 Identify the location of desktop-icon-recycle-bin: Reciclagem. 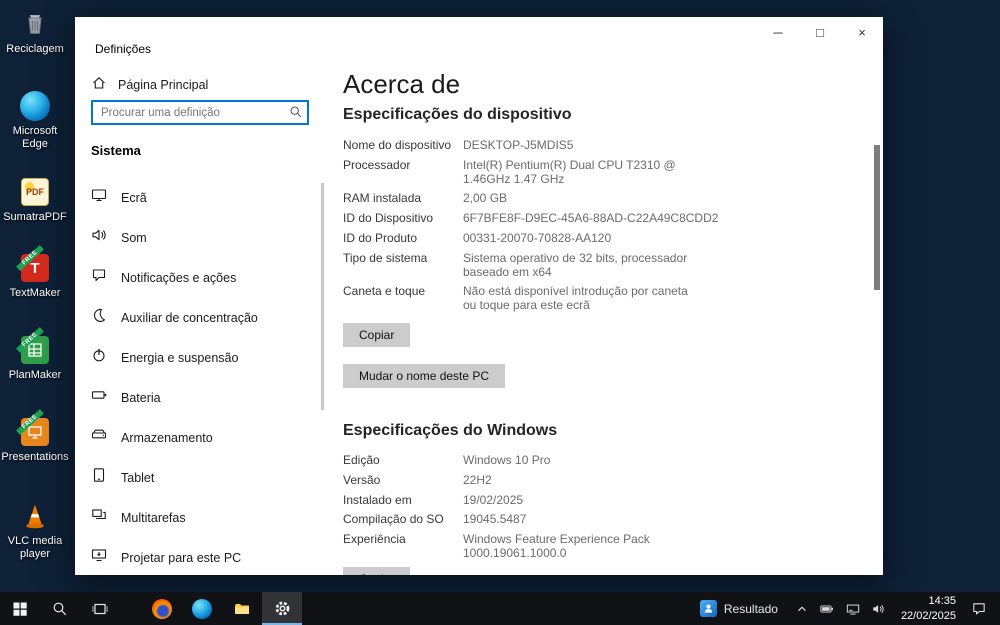
(35, 32).